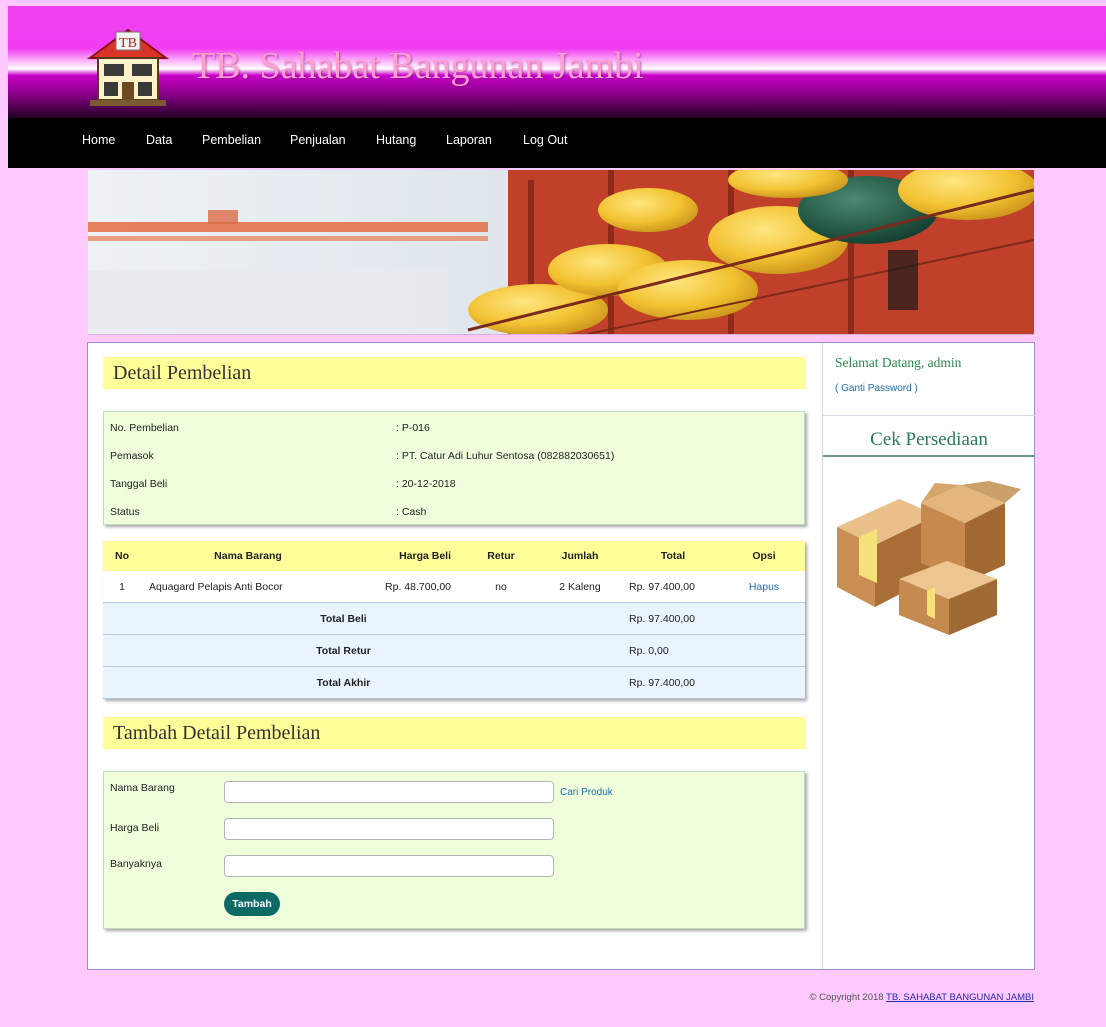 The image size is (1106, 1027). What do you see at coordinates (125, 512) in the screenshot?
I see `info-label-status: Status` at bounding box center [125, 512].